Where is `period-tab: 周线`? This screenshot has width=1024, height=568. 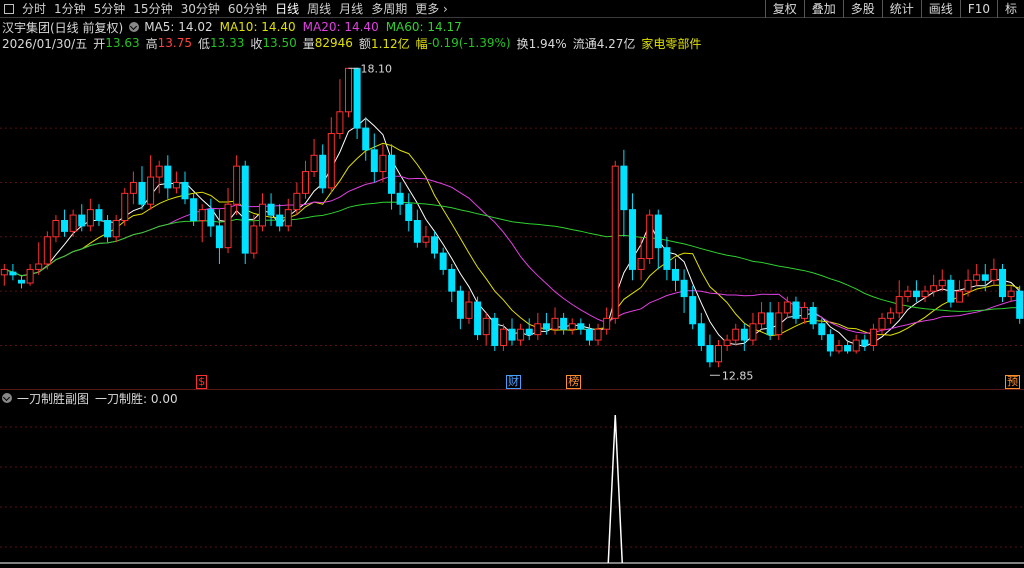 period-tab: 周线 is located at coordinates (319, 9).